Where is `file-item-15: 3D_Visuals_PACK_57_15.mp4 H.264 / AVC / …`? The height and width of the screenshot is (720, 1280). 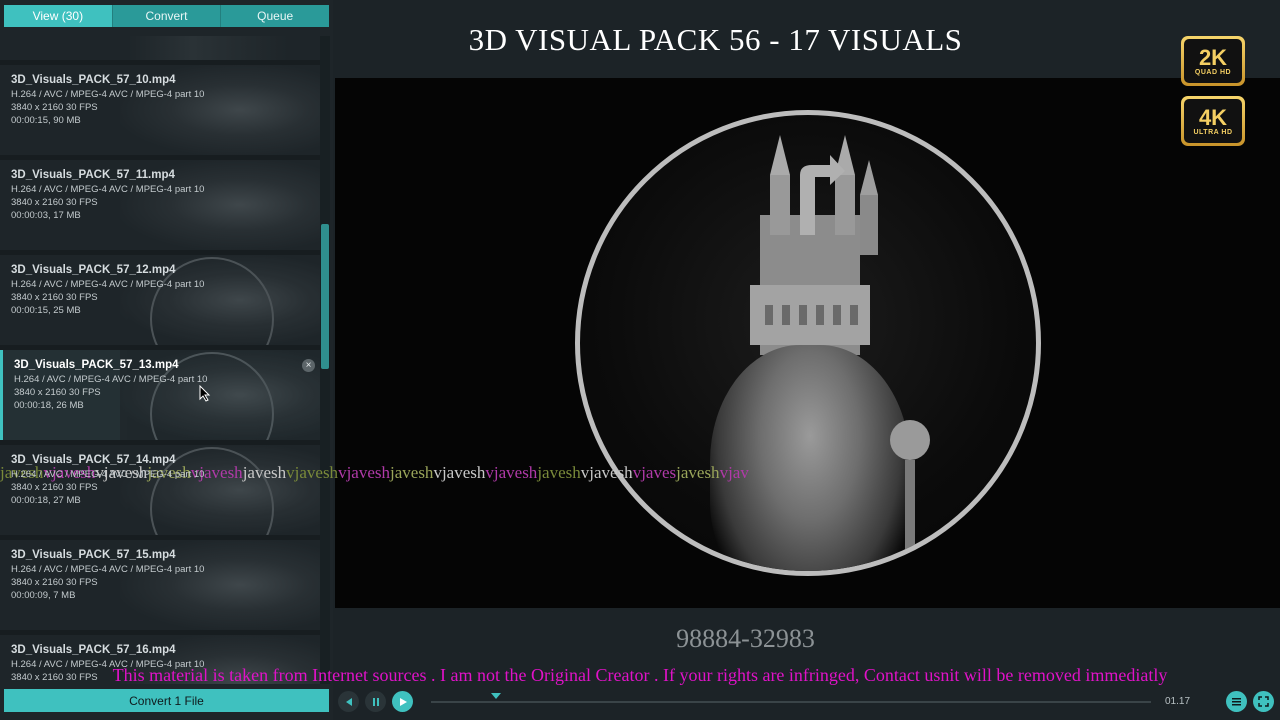 file-item-15: 3D_Visuals_PACK_57_15.mp4 H.264 / AVC / … is located at coordinates (160, 585).